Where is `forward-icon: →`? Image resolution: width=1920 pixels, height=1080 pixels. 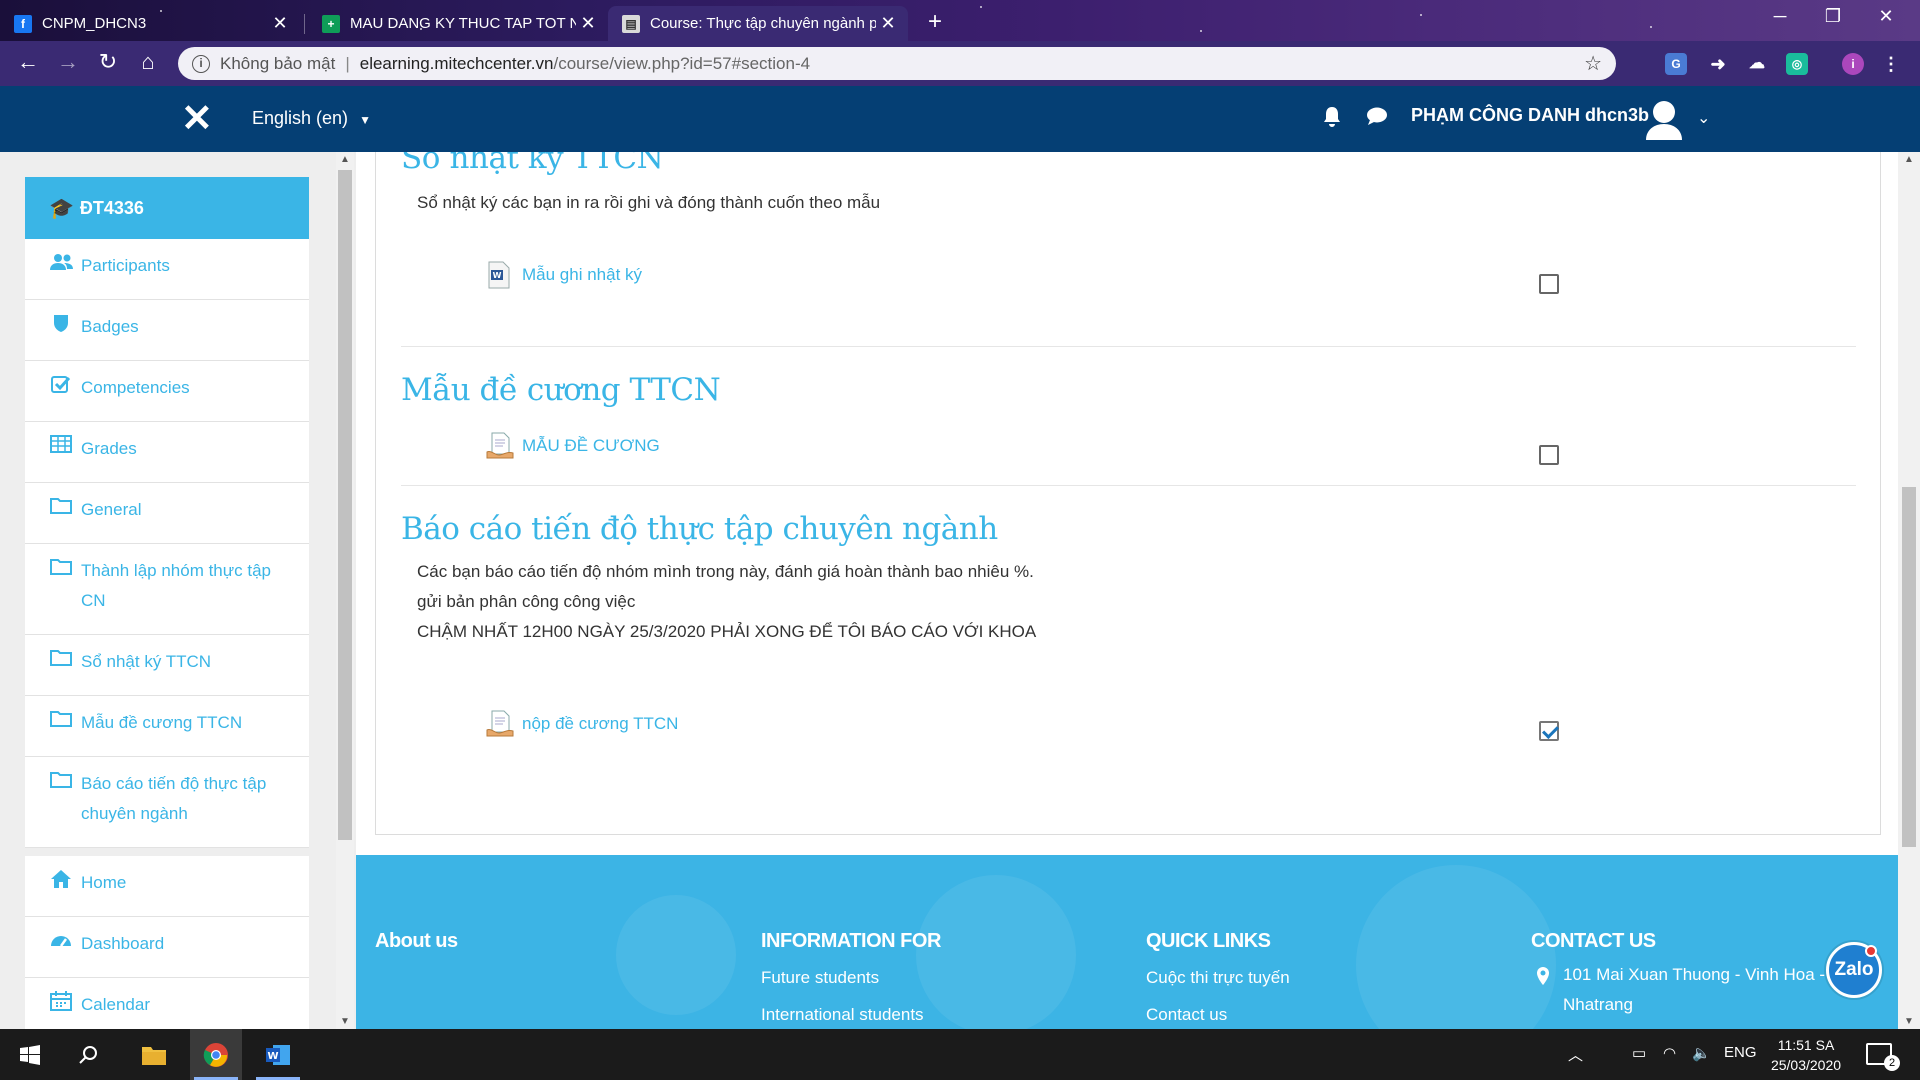 forward-icon: → is located at coordinates (68, 63).